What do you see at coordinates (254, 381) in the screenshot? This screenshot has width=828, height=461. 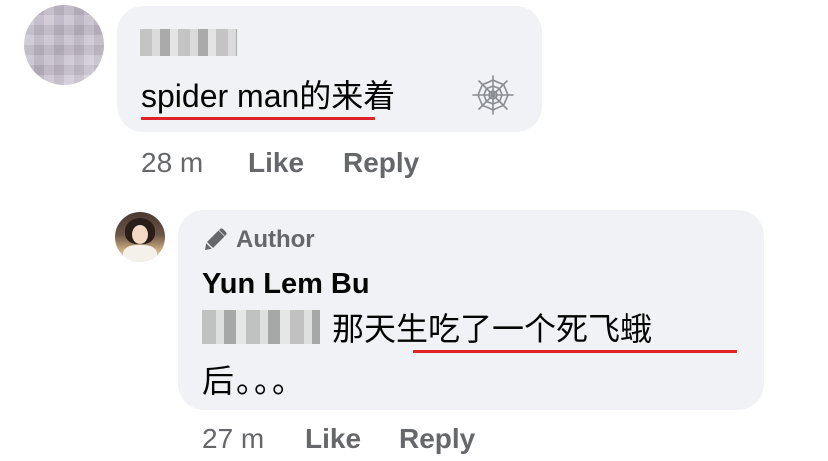 I see `reply-text-line2: 后。。。` at bounding box center [254, 381].